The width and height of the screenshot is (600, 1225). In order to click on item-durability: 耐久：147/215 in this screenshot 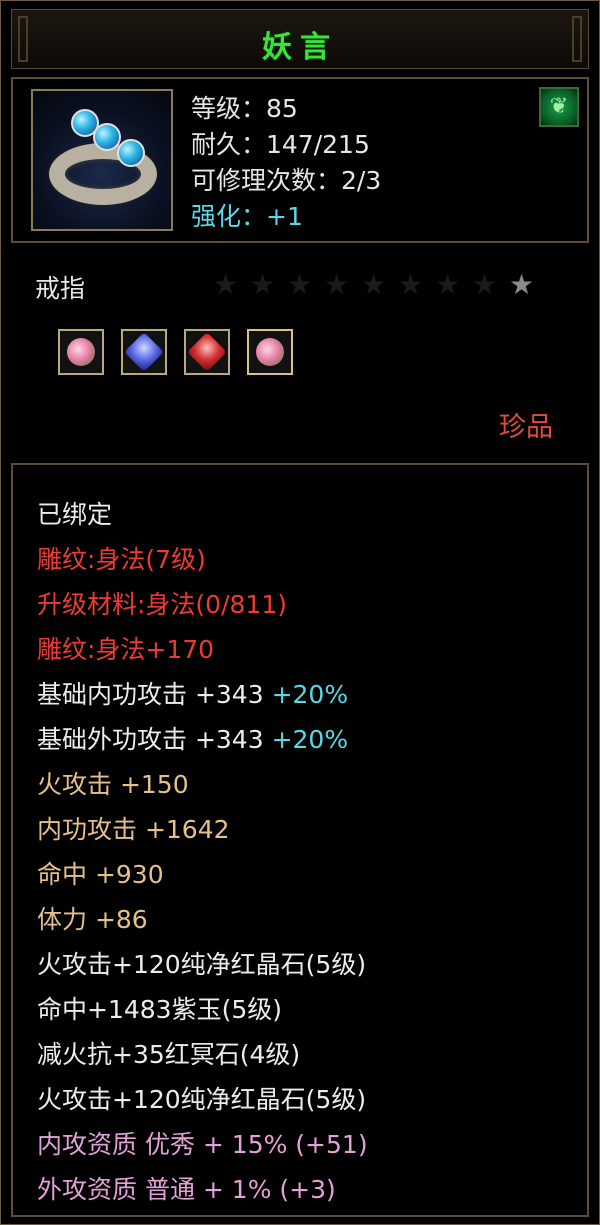, I will do `click(280, 144)`.